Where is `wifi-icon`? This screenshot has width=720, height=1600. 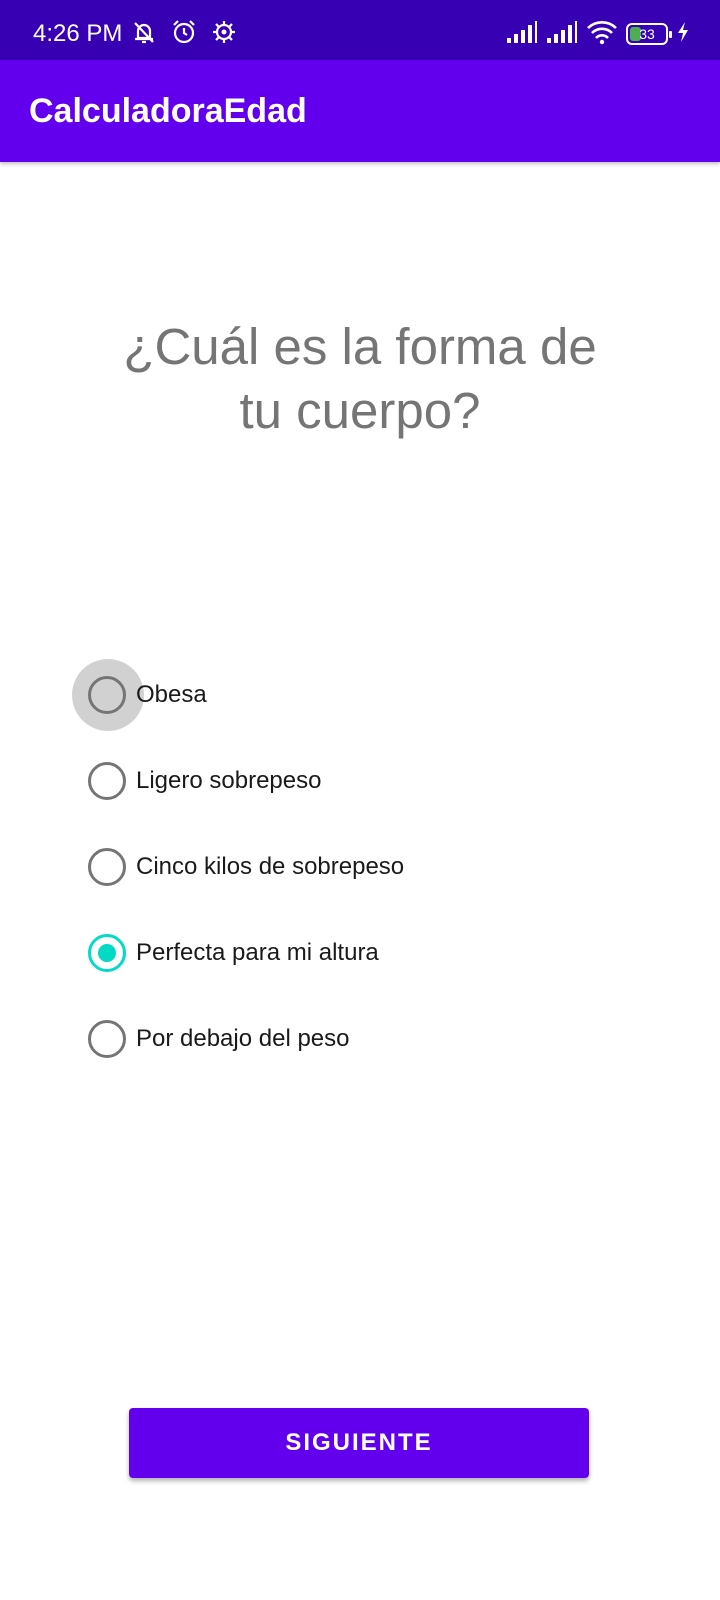
wifi-icon is located at coordinates (602, 34).